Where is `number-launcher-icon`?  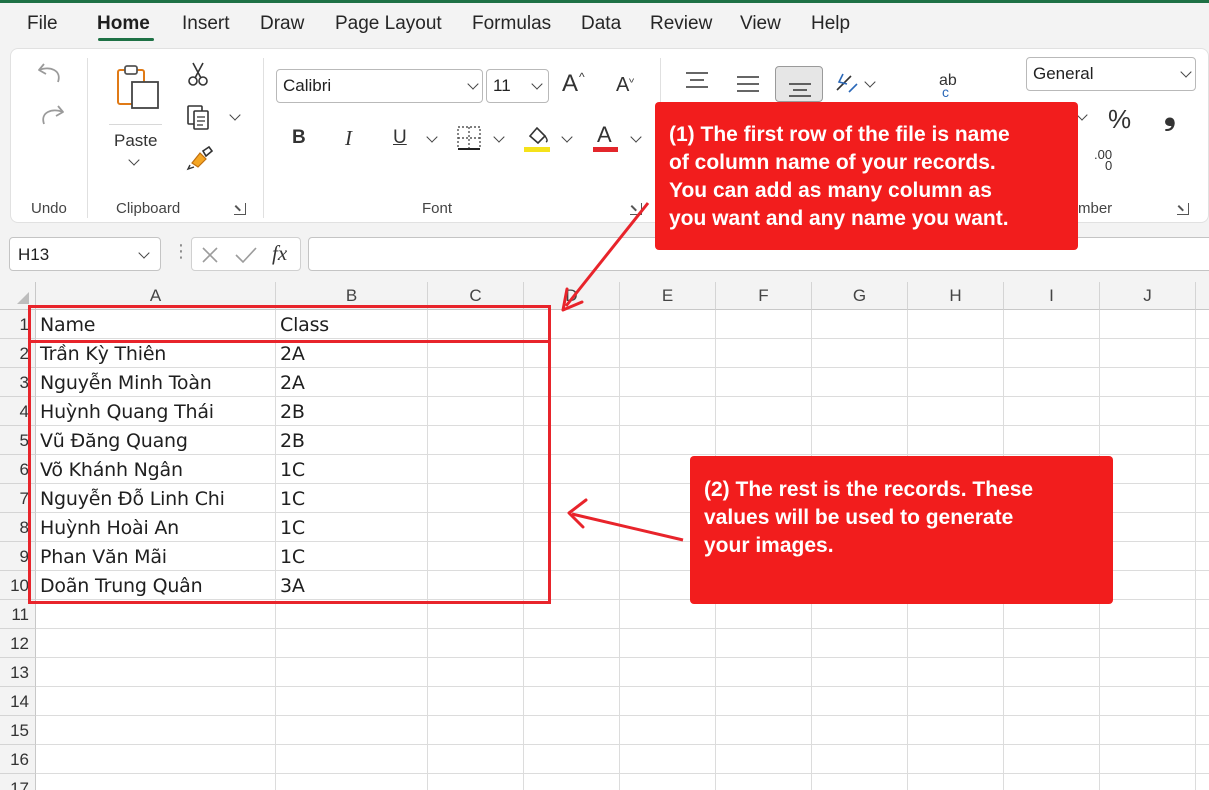 number-launcher-icon is located at coordinates (1183, 209).